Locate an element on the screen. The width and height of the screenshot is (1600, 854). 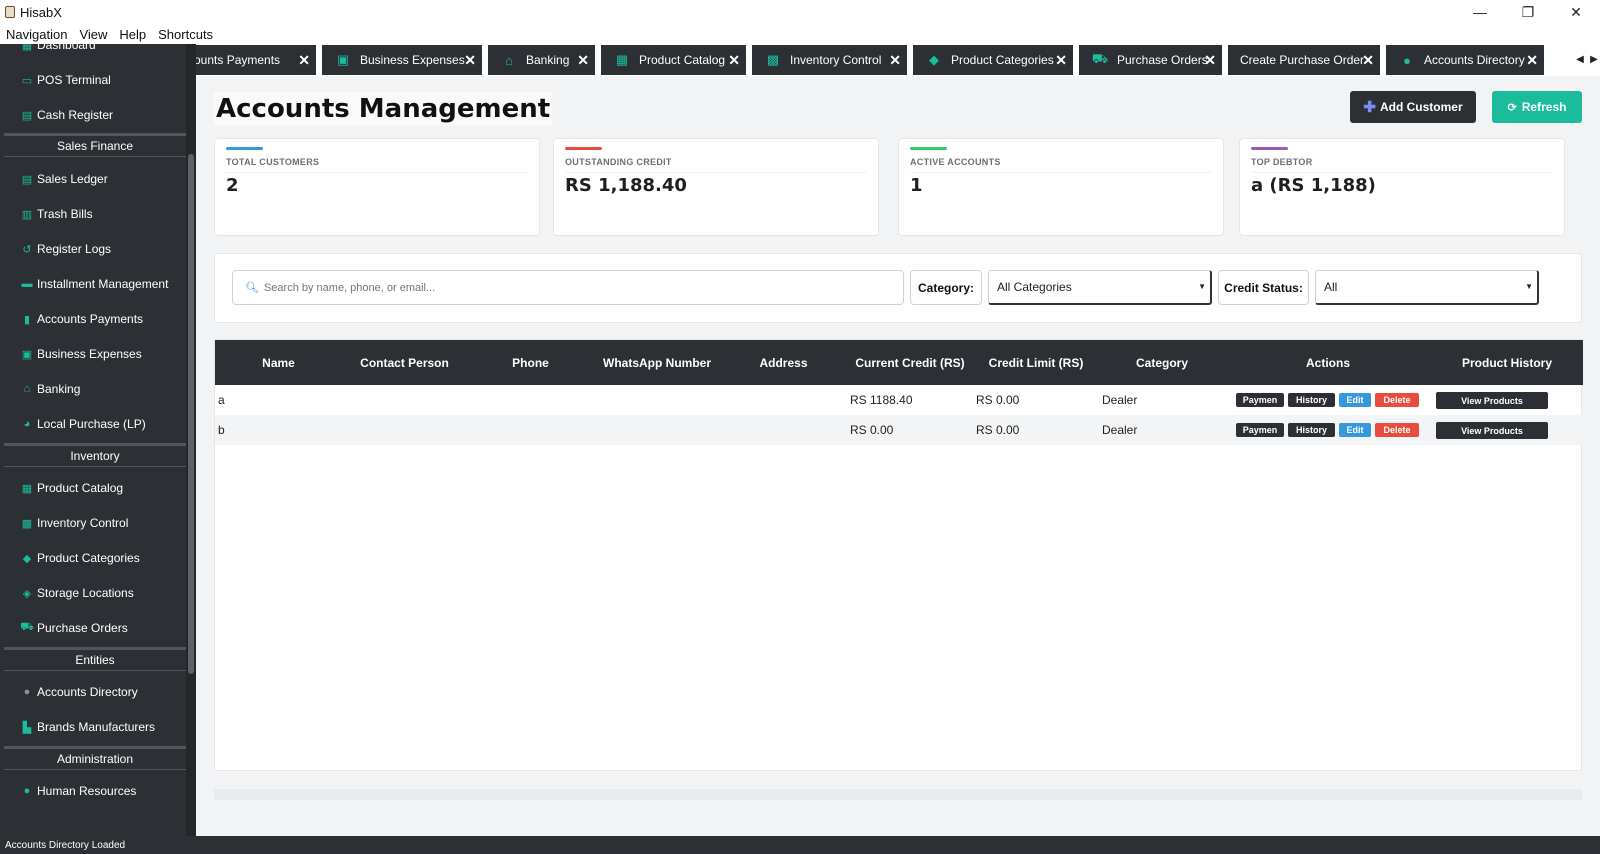
search-box: 🔍︎ is located at coordinates (568, 287).